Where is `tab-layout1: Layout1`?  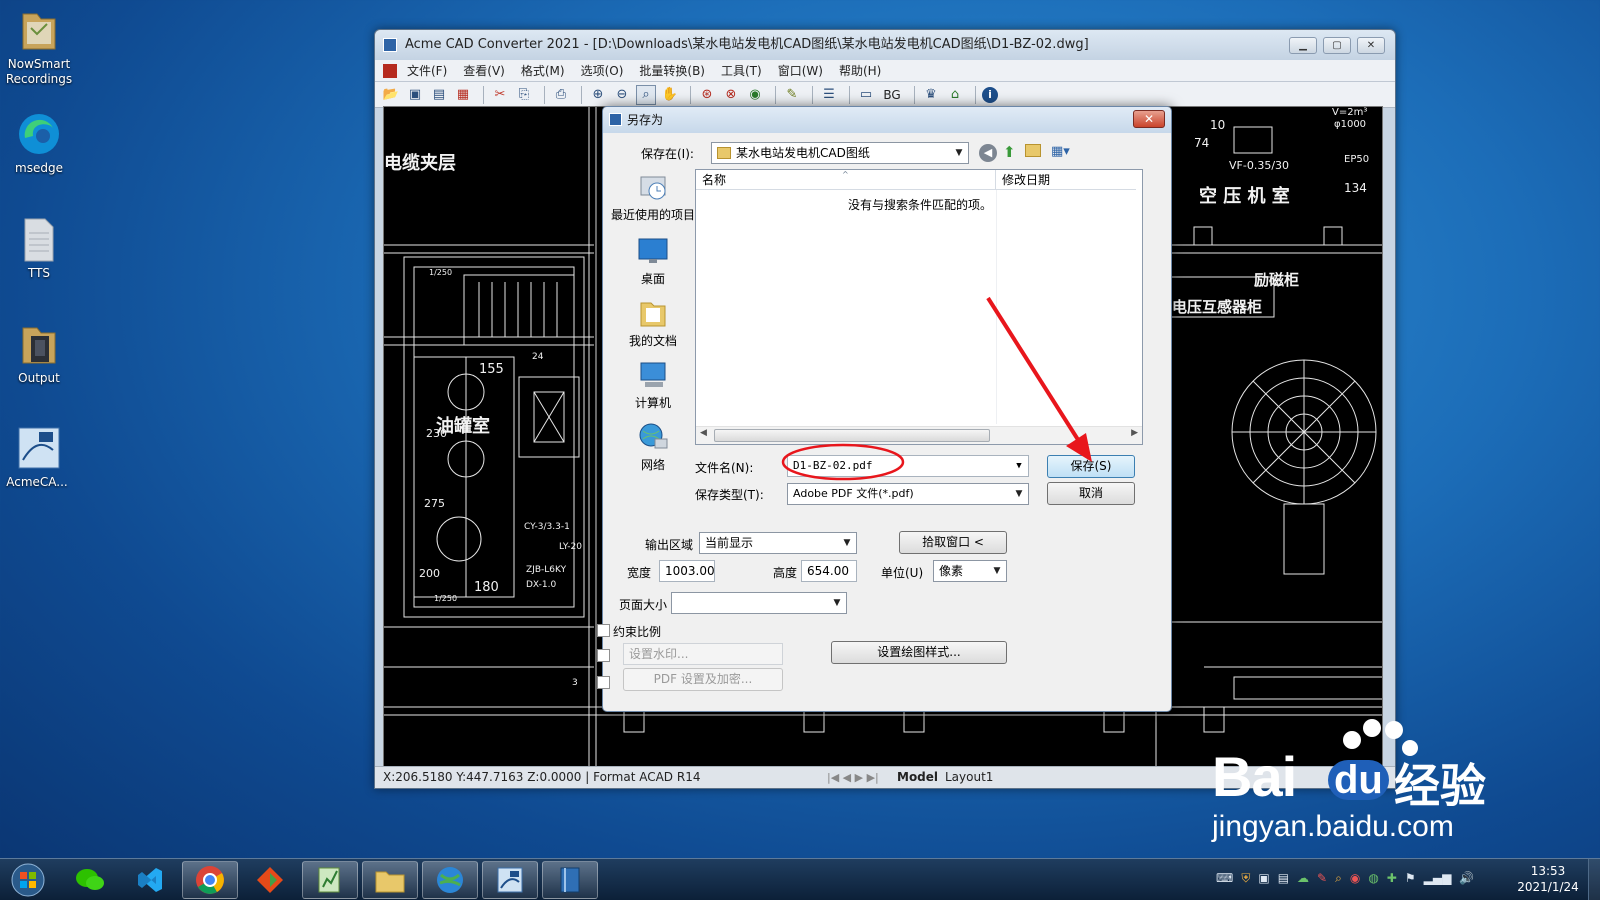 tab-layout1: Layout1 is located at coordinates (969, 777).